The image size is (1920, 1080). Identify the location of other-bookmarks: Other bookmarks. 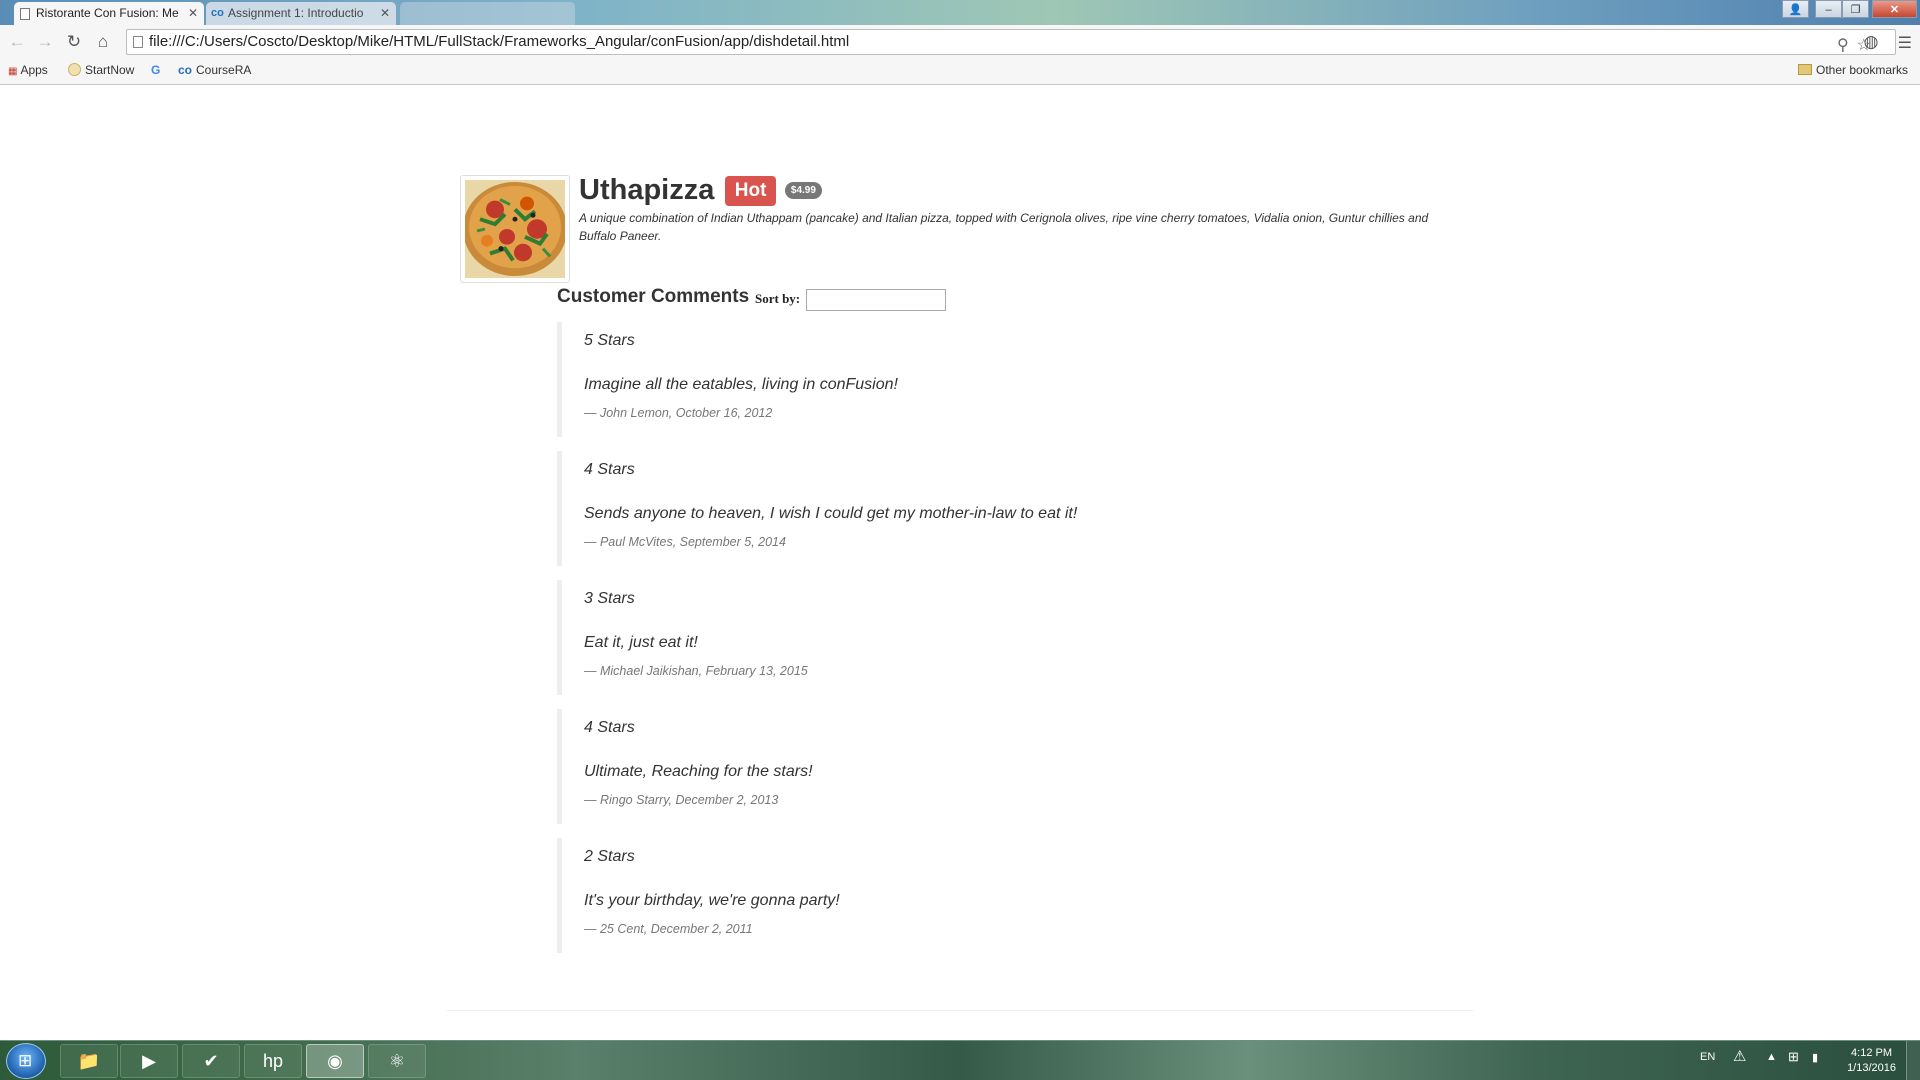
(1853, 70).